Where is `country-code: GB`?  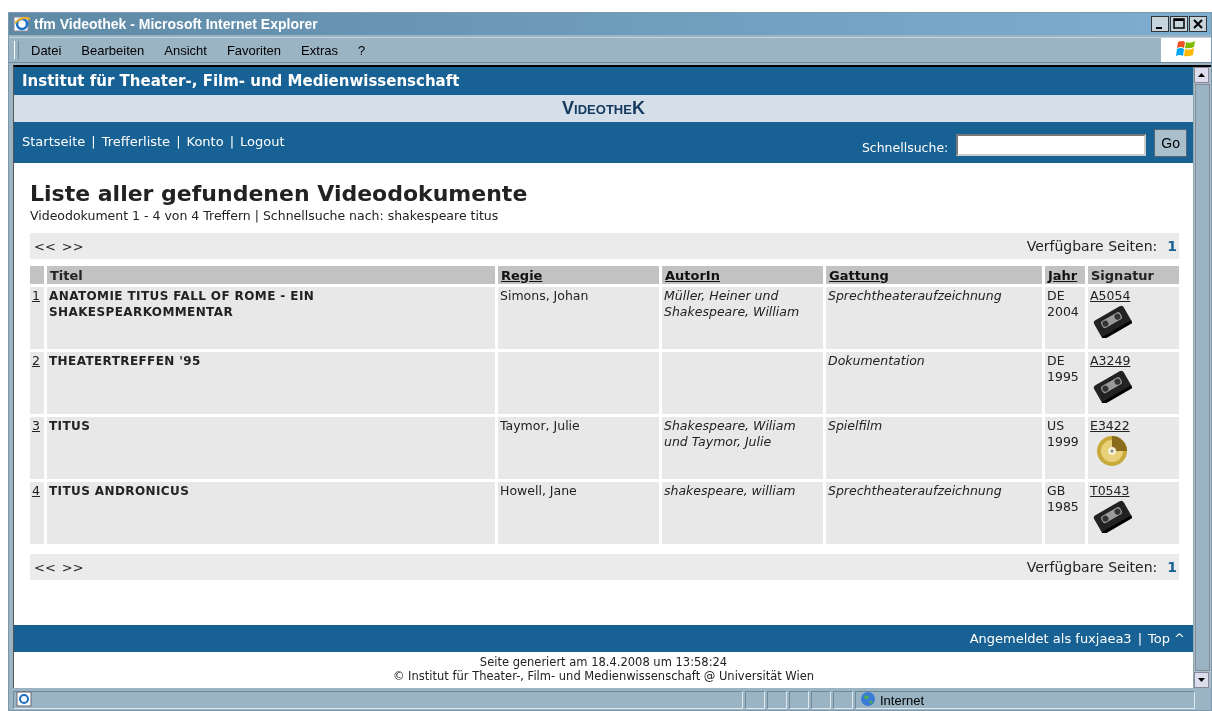 country-code: GB is located at coordinates (1057, 491).